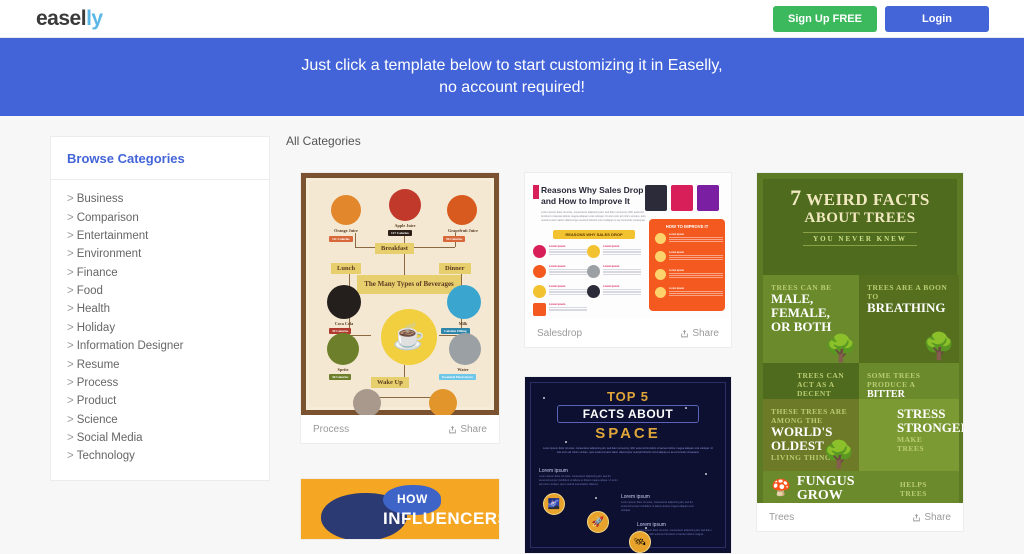  What do you see at coordinates (97, 272) in the screenshot?
I see `sidebar-item-label: Finance` at bounding box center [97, 272].